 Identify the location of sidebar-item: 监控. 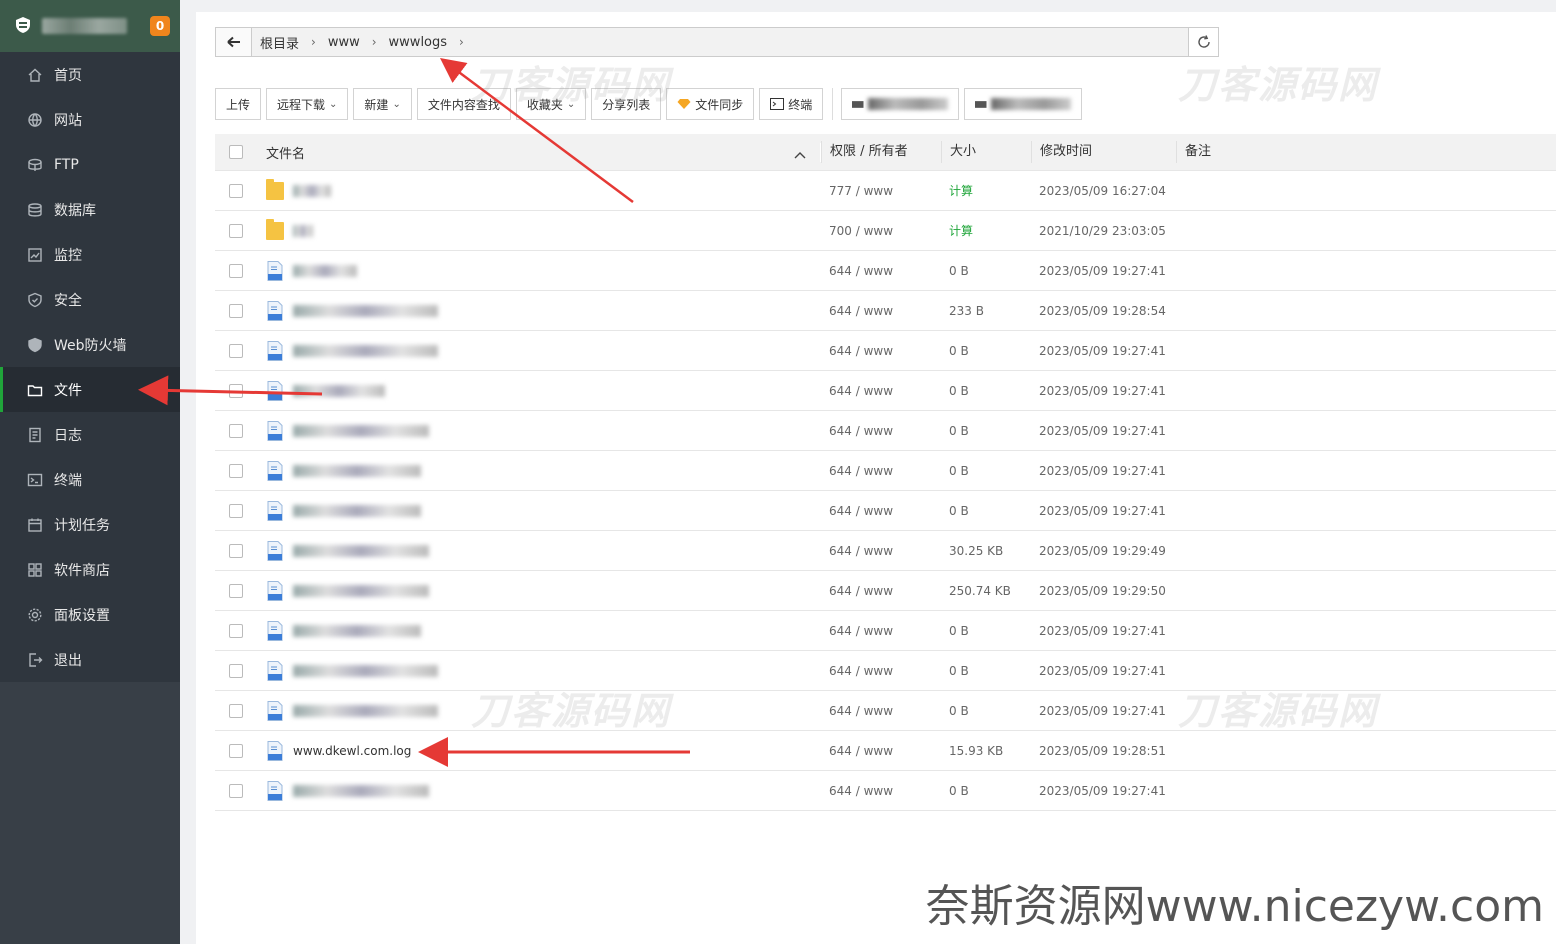
(90, 254).